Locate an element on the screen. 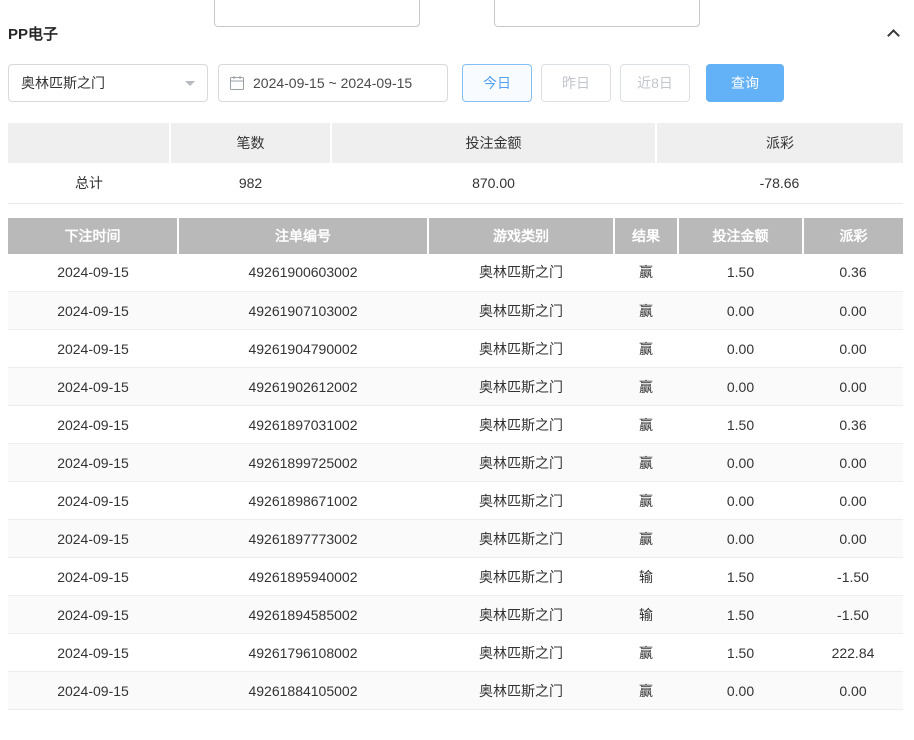 The image size is (914, 740). cell-order-no: 49261899725002 is located at coordinates (303, 462).